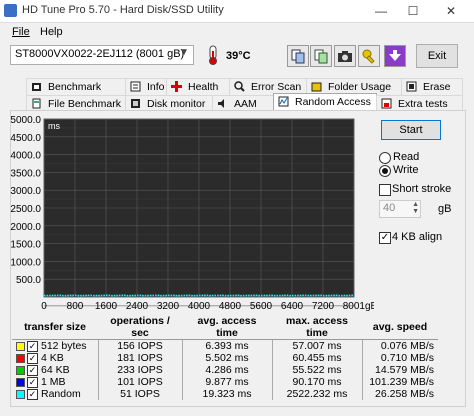 Image resolution: width=474 pixels, height=416 pixels. What do you see at coordinates (53, 382) in the screenshot?
I see `transfer-size: 1 MB` at bounding box center [53, 382].